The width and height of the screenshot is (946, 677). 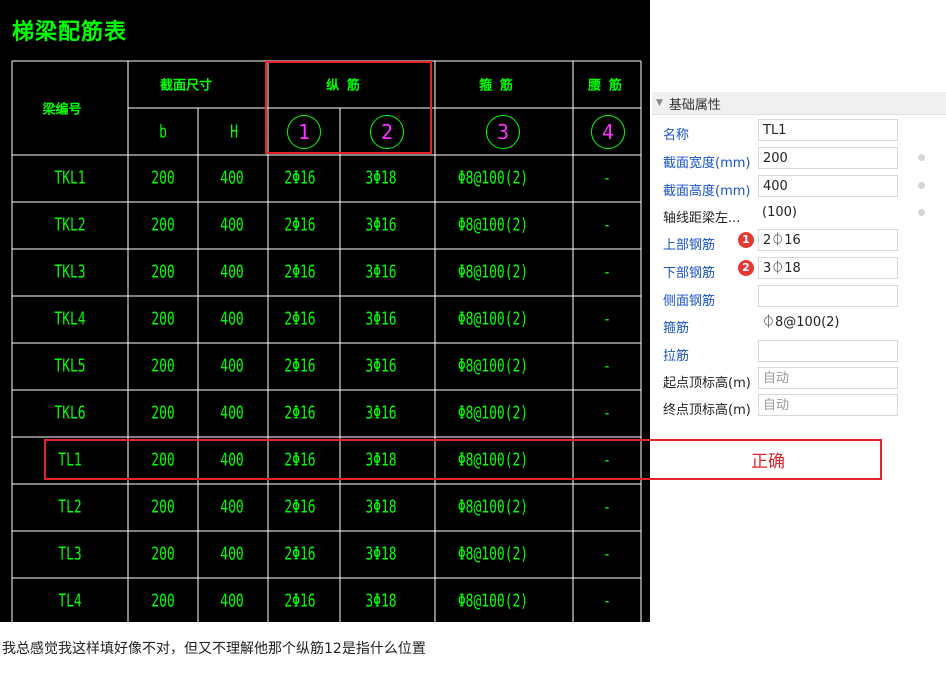 I want to click on cell-beam-no: TKL4, so click(x=70, y=319).